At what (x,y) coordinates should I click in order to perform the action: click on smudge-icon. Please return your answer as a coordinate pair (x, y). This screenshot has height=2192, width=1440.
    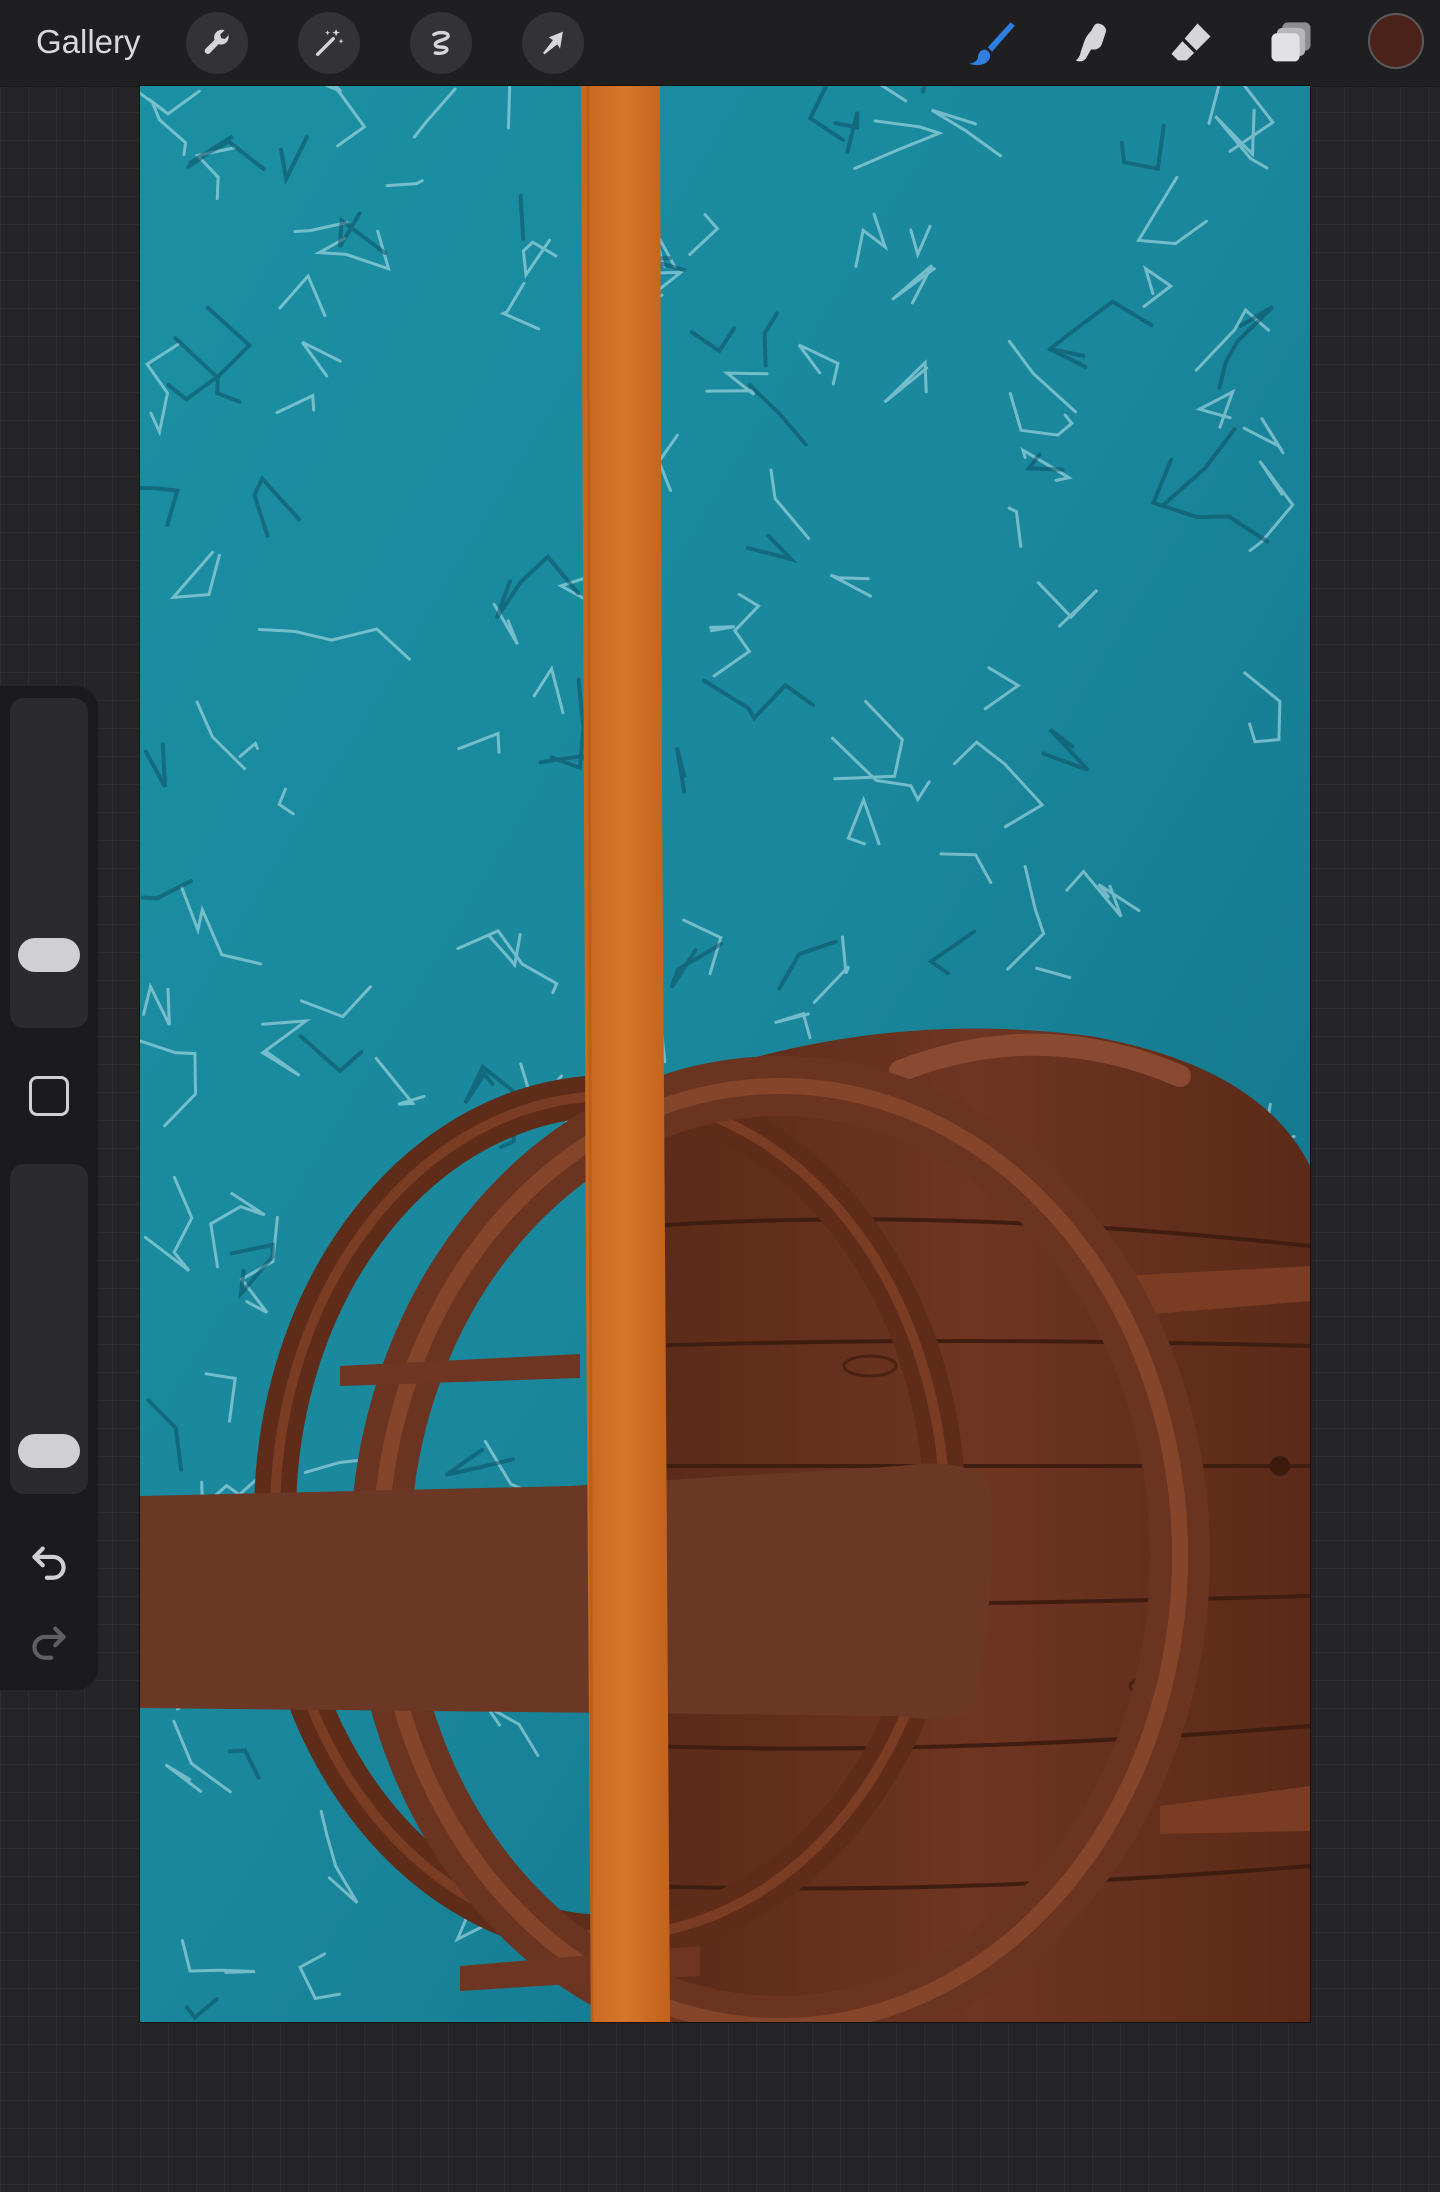
    Looking at the image, I should click on (1091, 42).